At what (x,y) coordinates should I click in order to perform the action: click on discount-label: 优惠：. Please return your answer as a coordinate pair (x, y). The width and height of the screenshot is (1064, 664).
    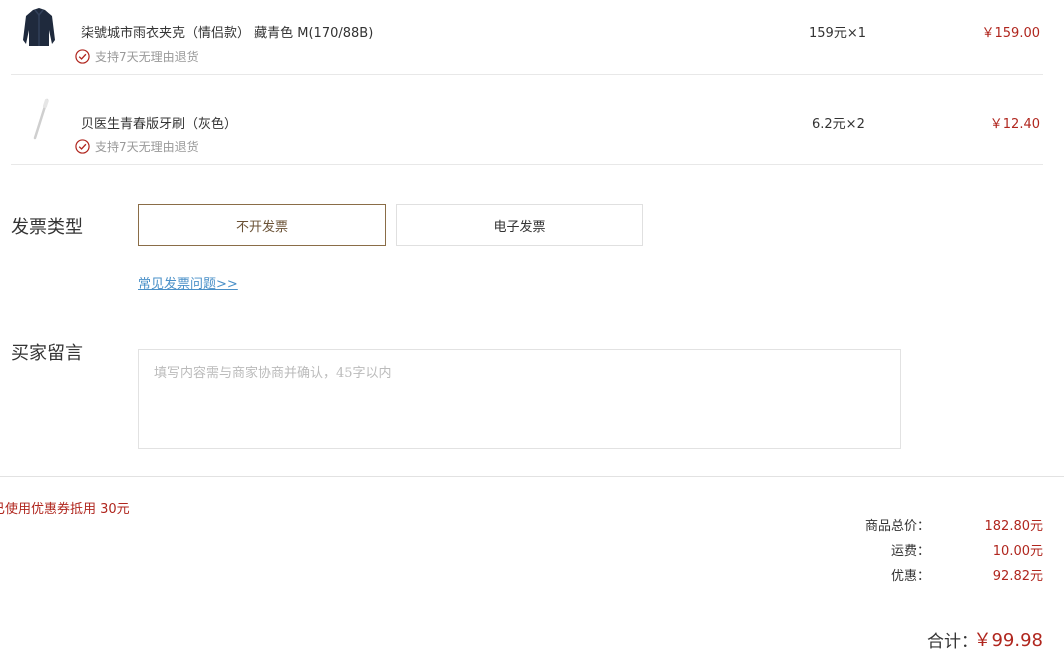
    Looking at the image, I should click on (910, 576).